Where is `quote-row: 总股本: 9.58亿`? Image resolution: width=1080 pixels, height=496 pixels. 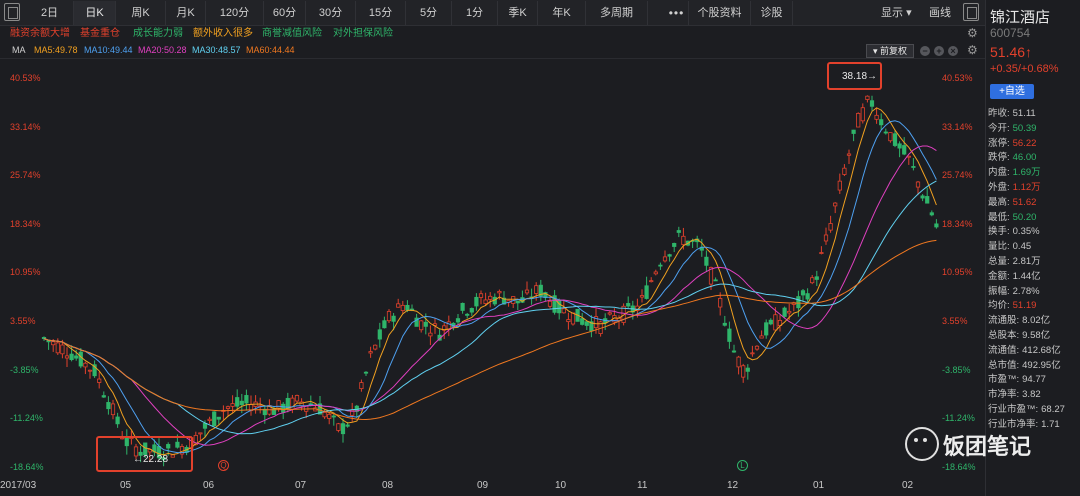
quote-row: 总股本: 9.58亿 is located at coordinates (1034, 336).